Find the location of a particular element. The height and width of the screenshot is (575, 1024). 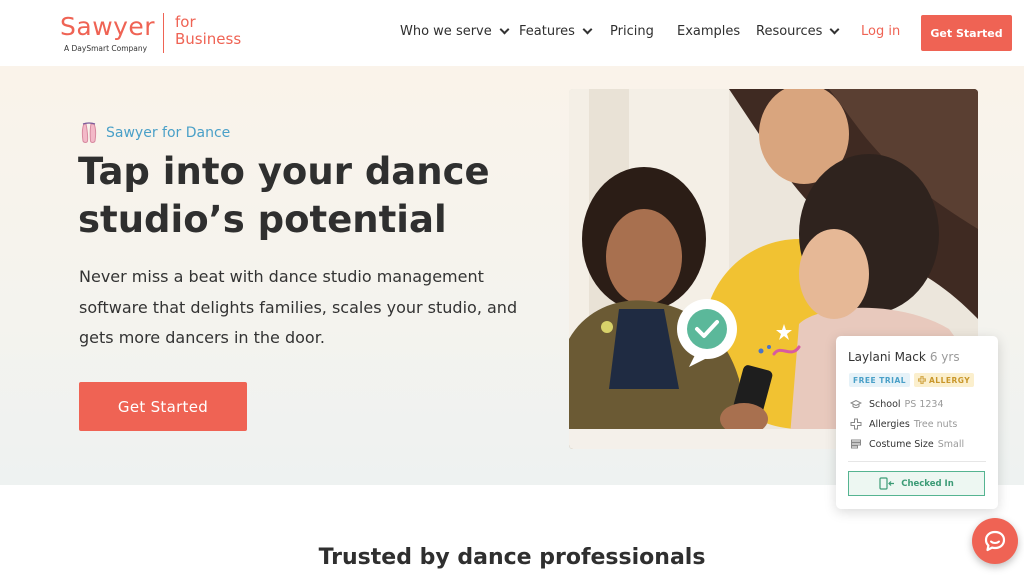

row-label: Costume Size is located at coordinates (901, 444).